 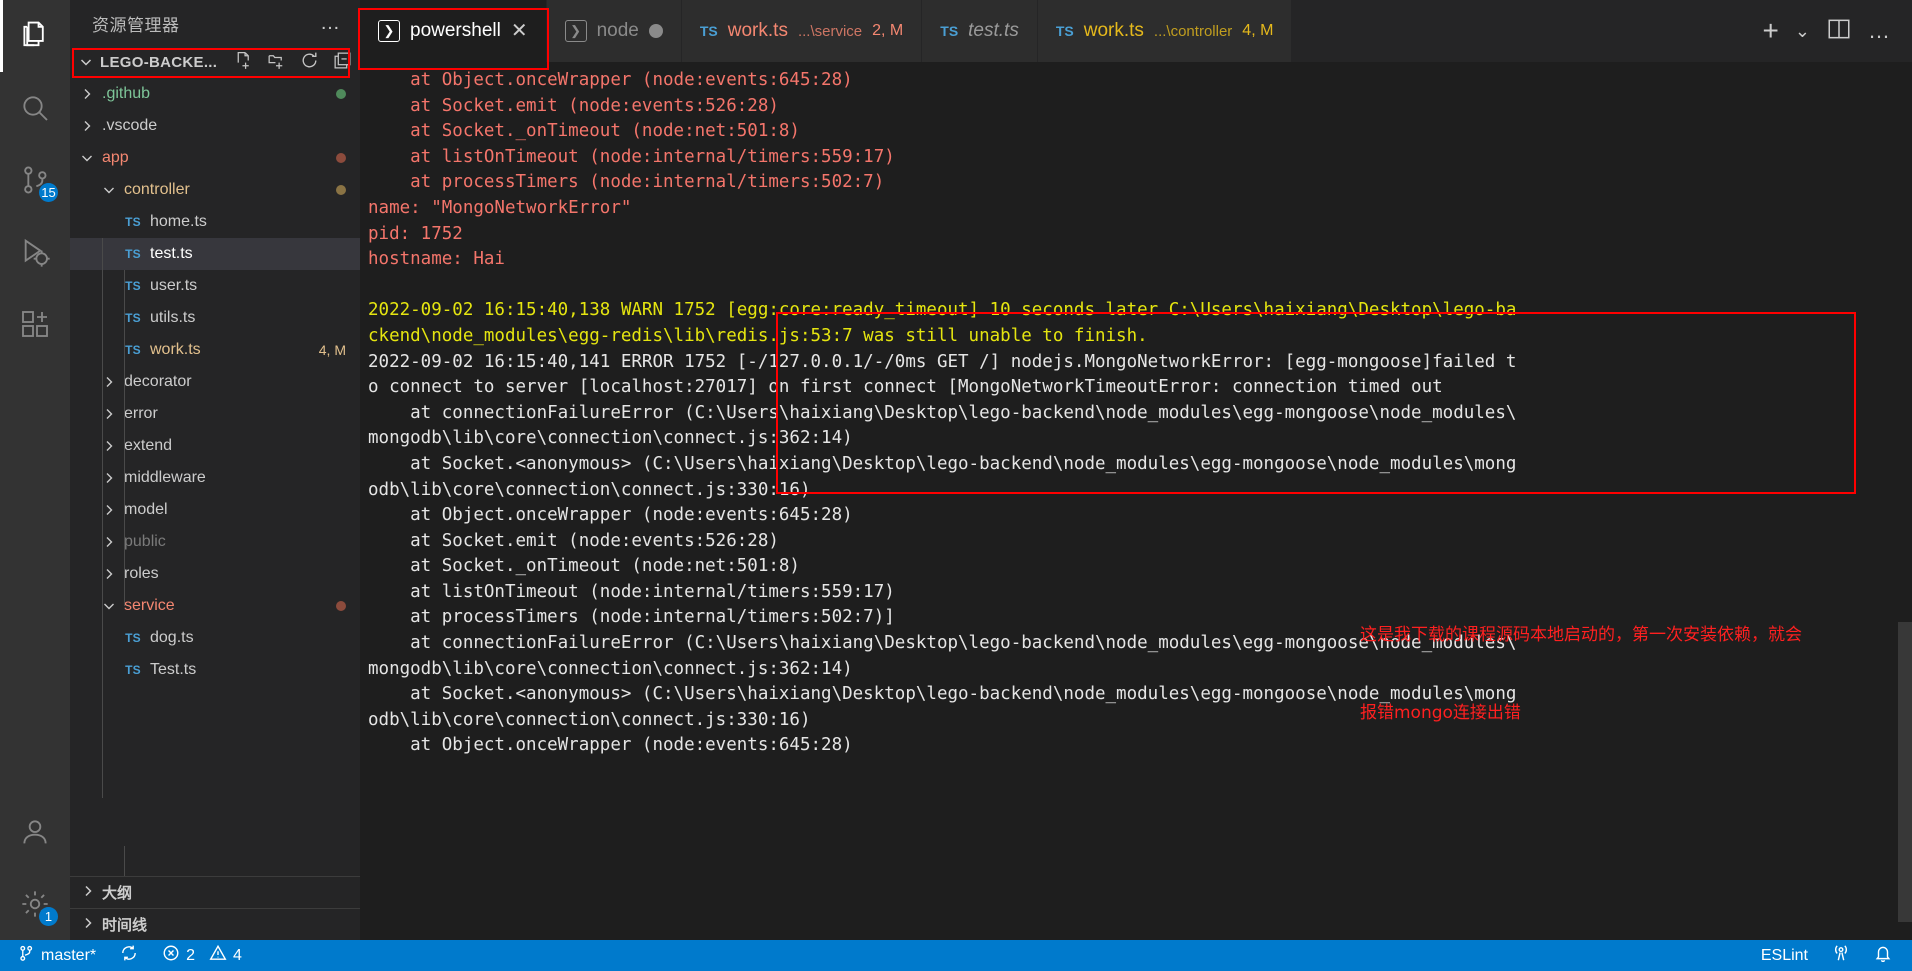 I want to click on editor-tab-work-ts: TS work.ts ...\controller 4, M, so click(x=1165, y=31).